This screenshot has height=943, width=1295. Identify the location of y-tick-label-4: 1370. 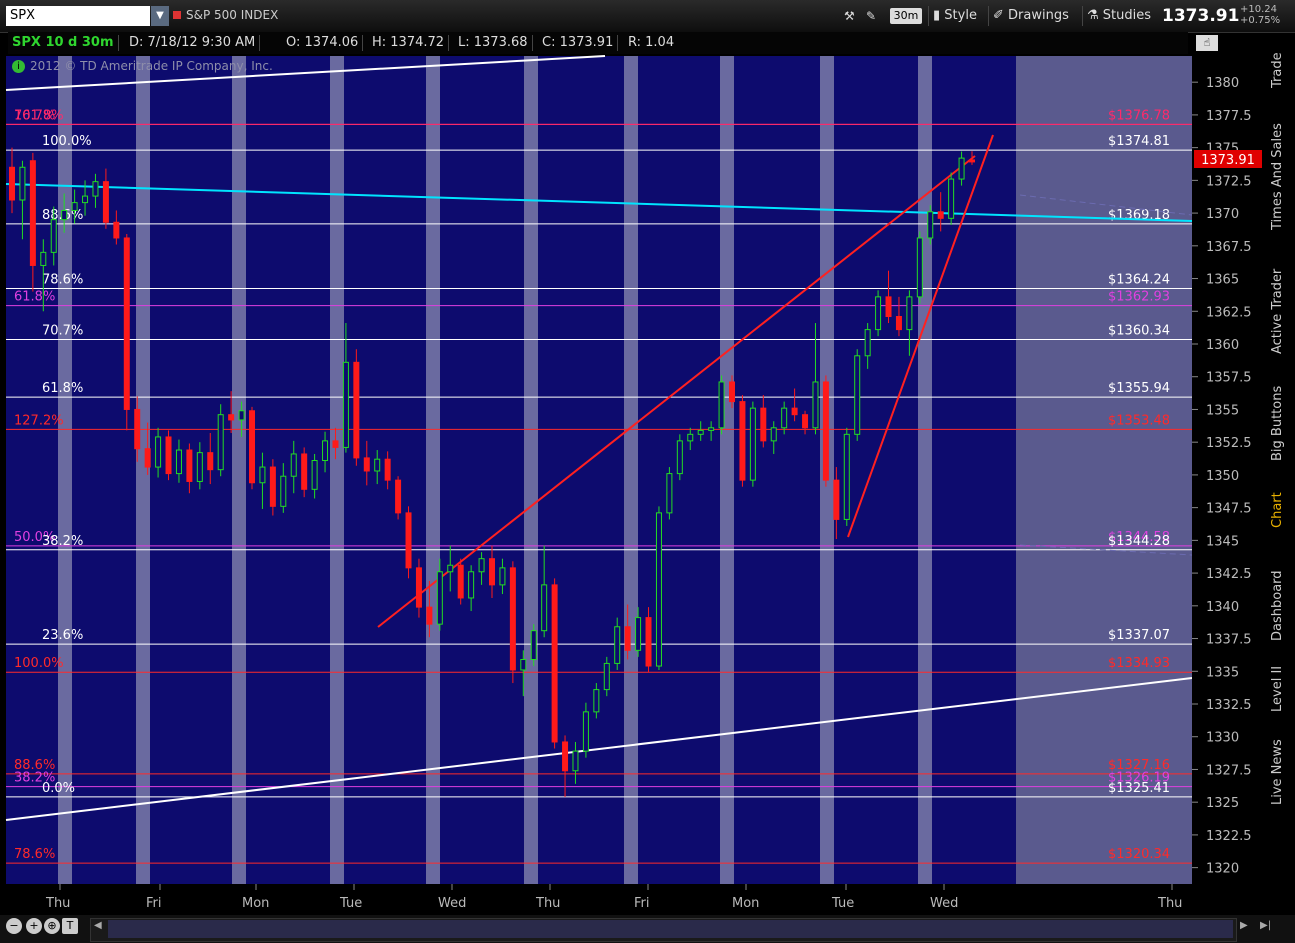
(1222, 214).